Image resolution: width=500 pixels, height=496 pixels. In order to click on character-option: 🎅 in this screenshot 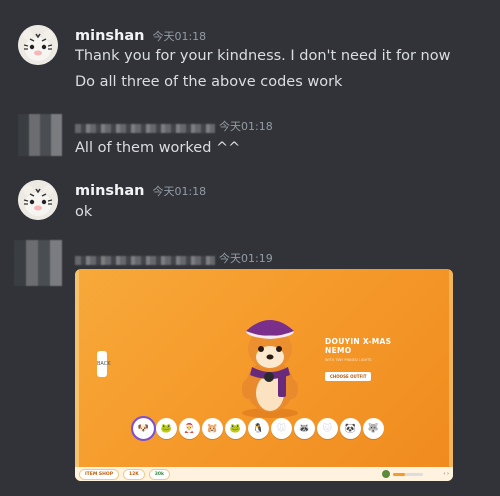, I will do `click(189, 428)`.